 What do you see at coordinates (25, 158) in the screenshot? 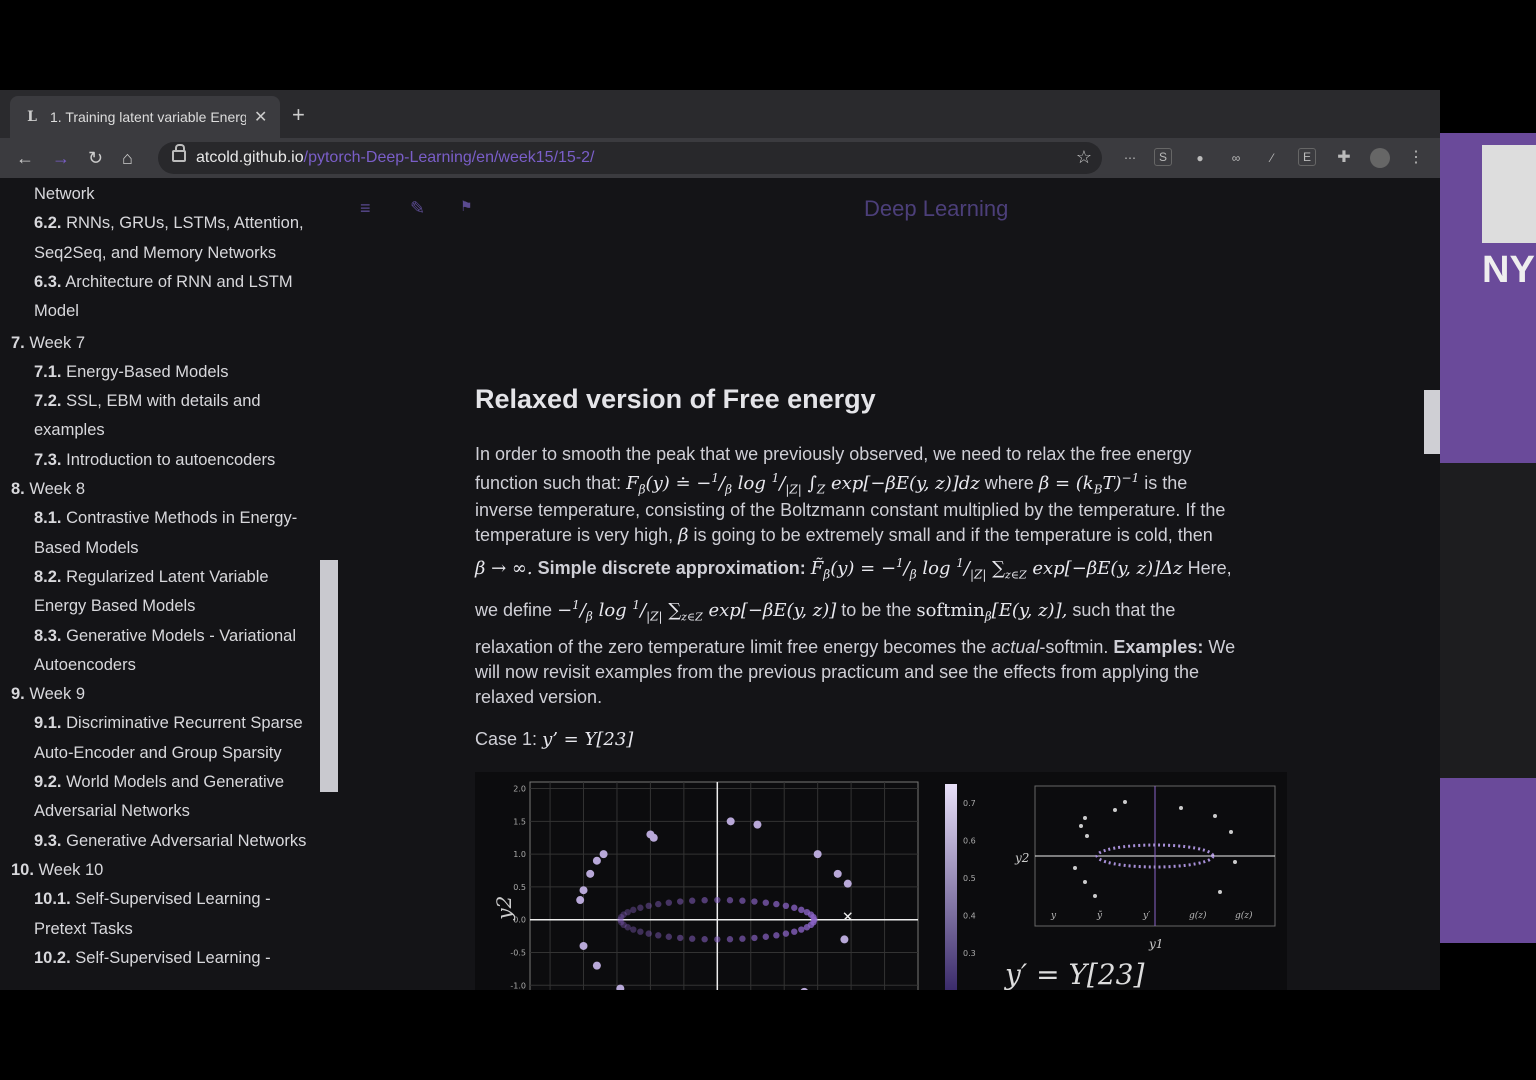
I see `back-icon: ←` at bounding box center [25, 158].